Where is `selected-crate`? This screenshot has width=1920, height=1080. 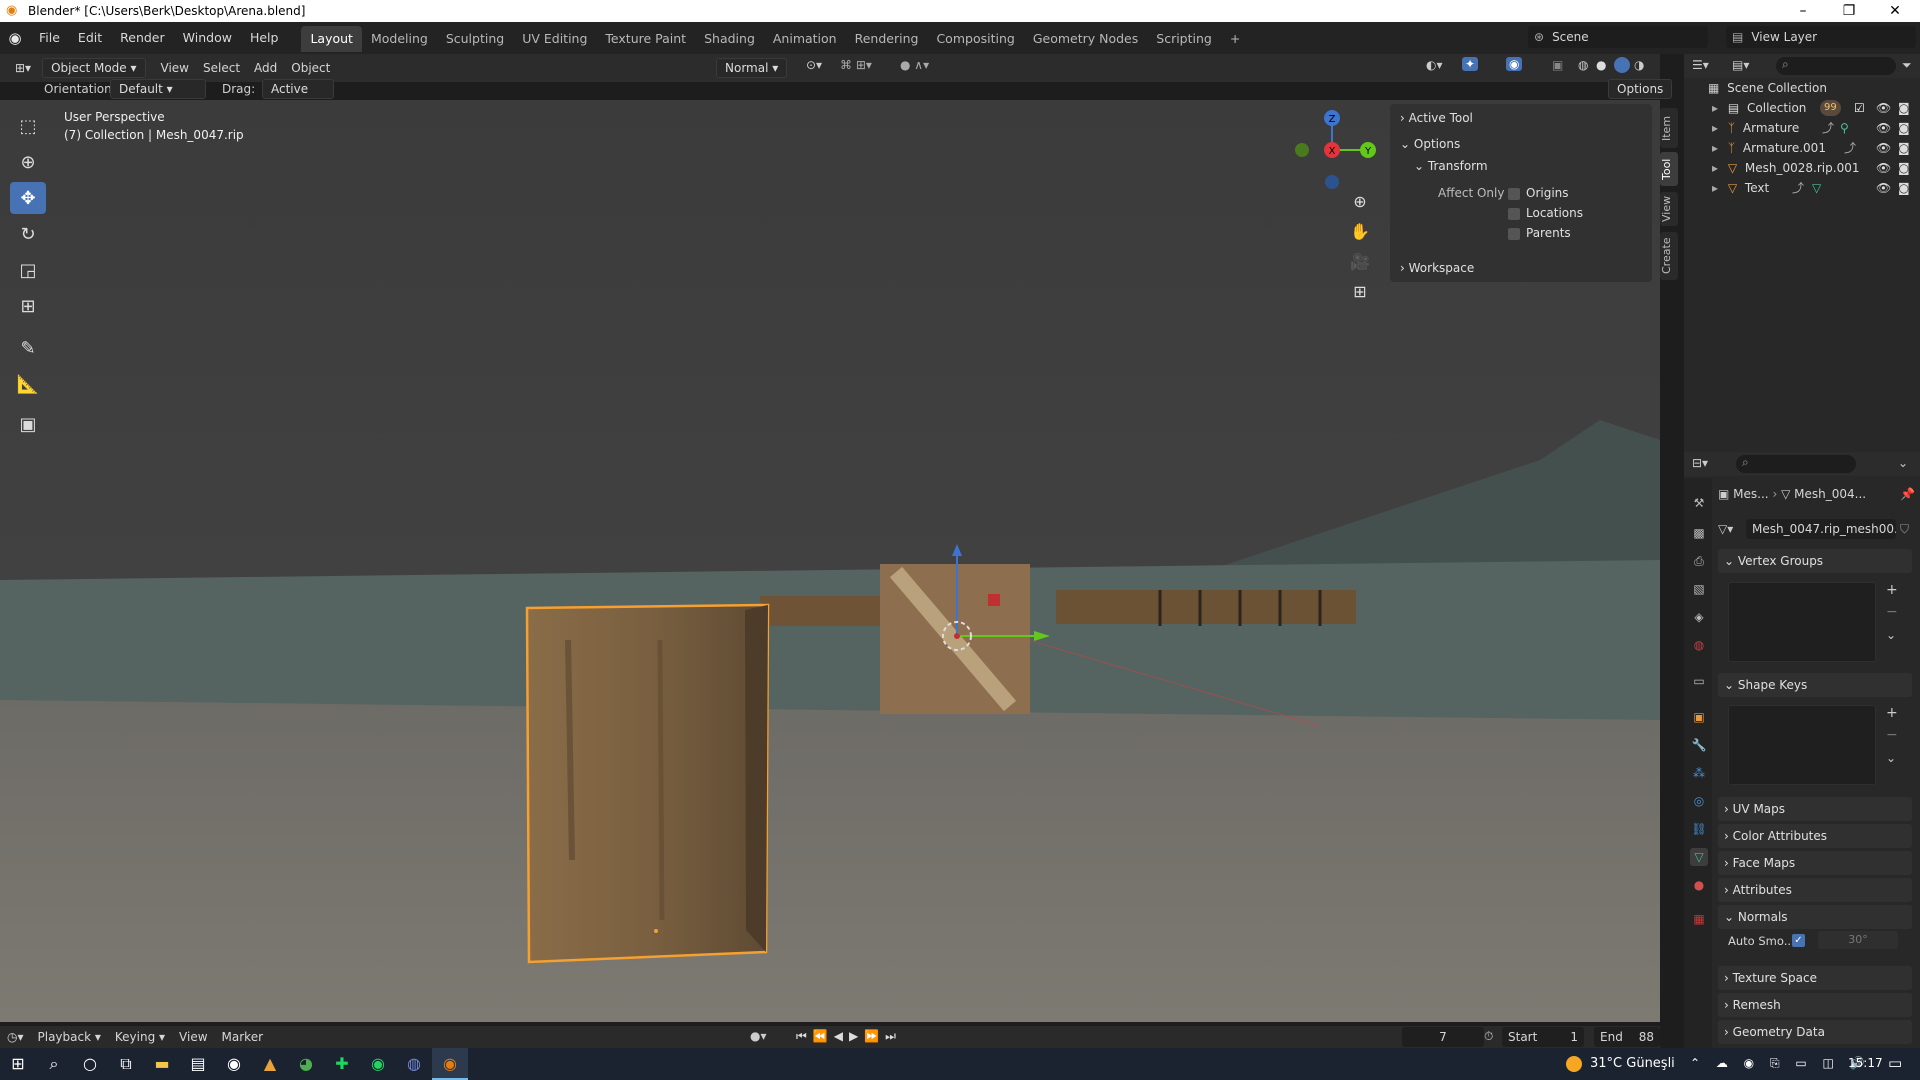
selected-crate is located at coordinates (647, 783).